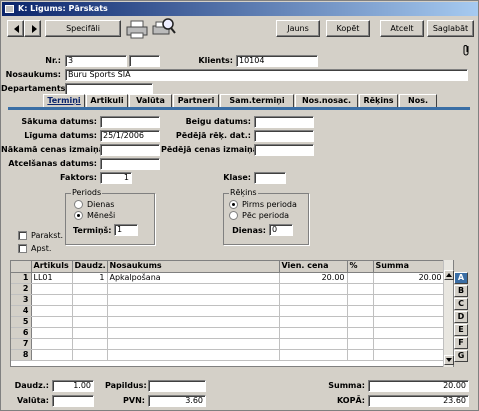 This screenshot has width=479, height=411. Describe the element at coordinates (448, 313) in the screenshot. I see `grid-scrollbar` at that location.